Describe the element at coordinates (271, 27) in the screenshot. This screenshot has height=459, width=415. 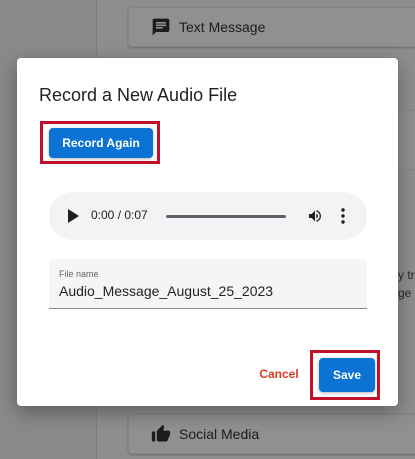
I see `text-message-card: Text Message` at that location.